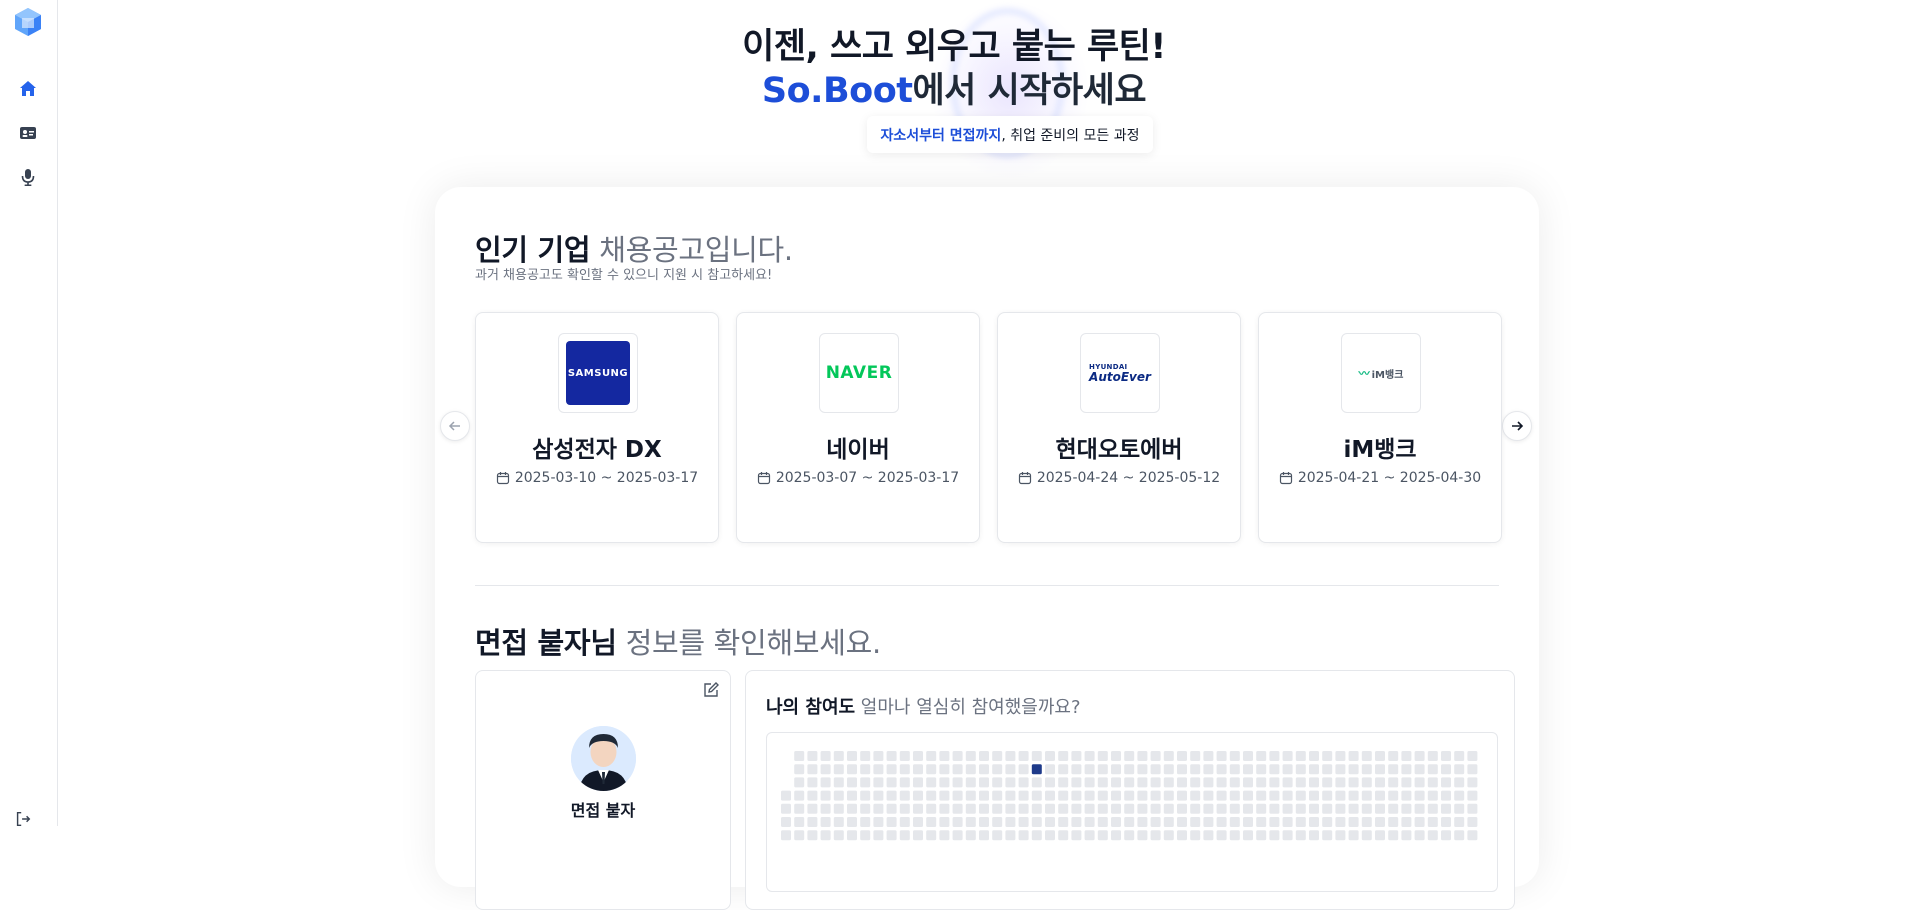 The image size is (1908, 910). Describe the element at coordinates (28, 133) in the screenshot. I see `sidebar-item-resume` at that location.